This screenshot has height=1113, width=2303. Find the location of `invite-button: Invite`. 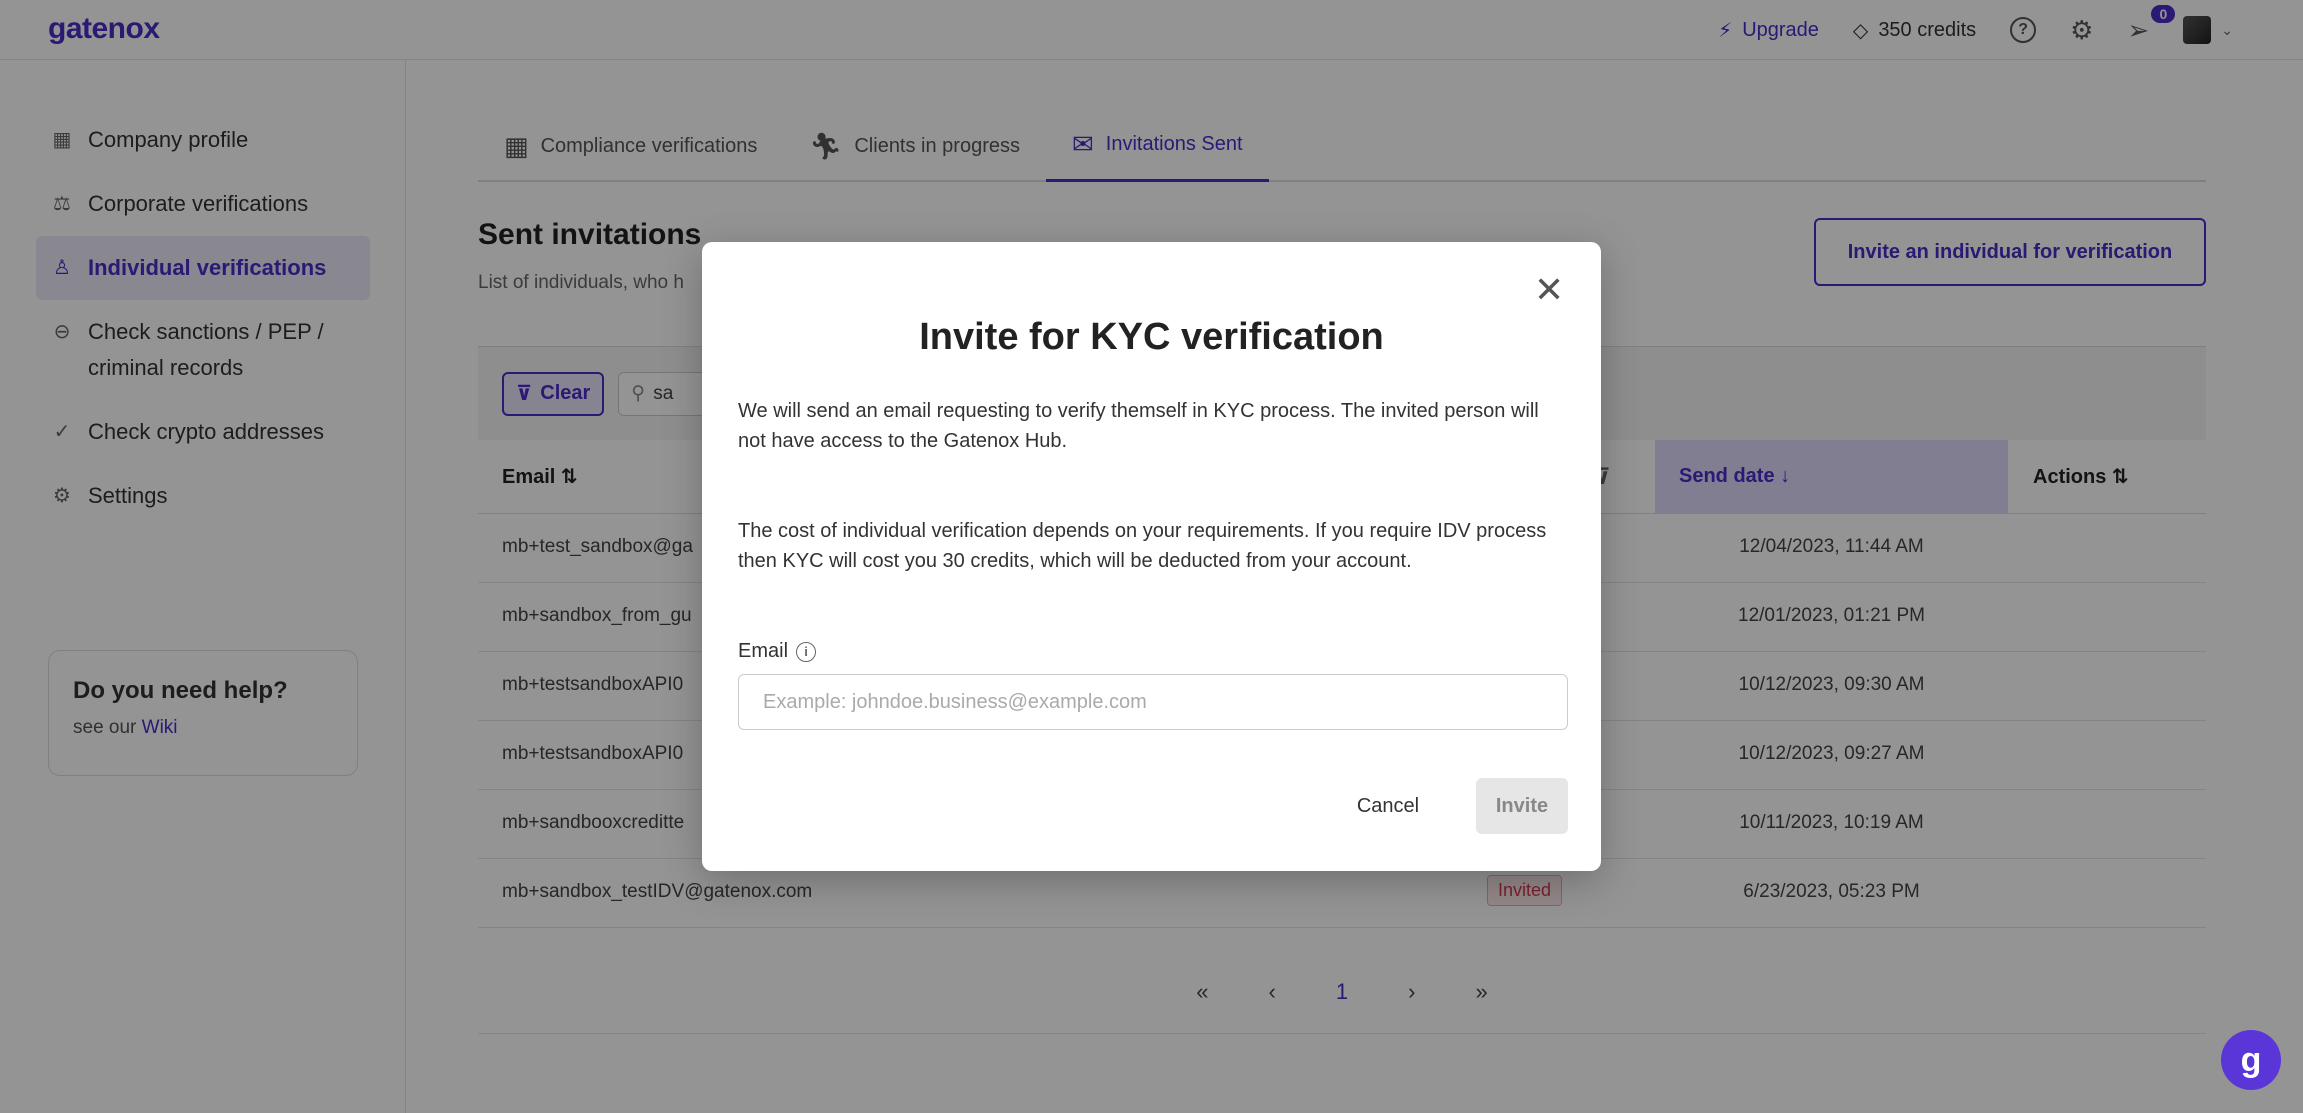

invite-button: Invite is located at coordinates (1522, 806).